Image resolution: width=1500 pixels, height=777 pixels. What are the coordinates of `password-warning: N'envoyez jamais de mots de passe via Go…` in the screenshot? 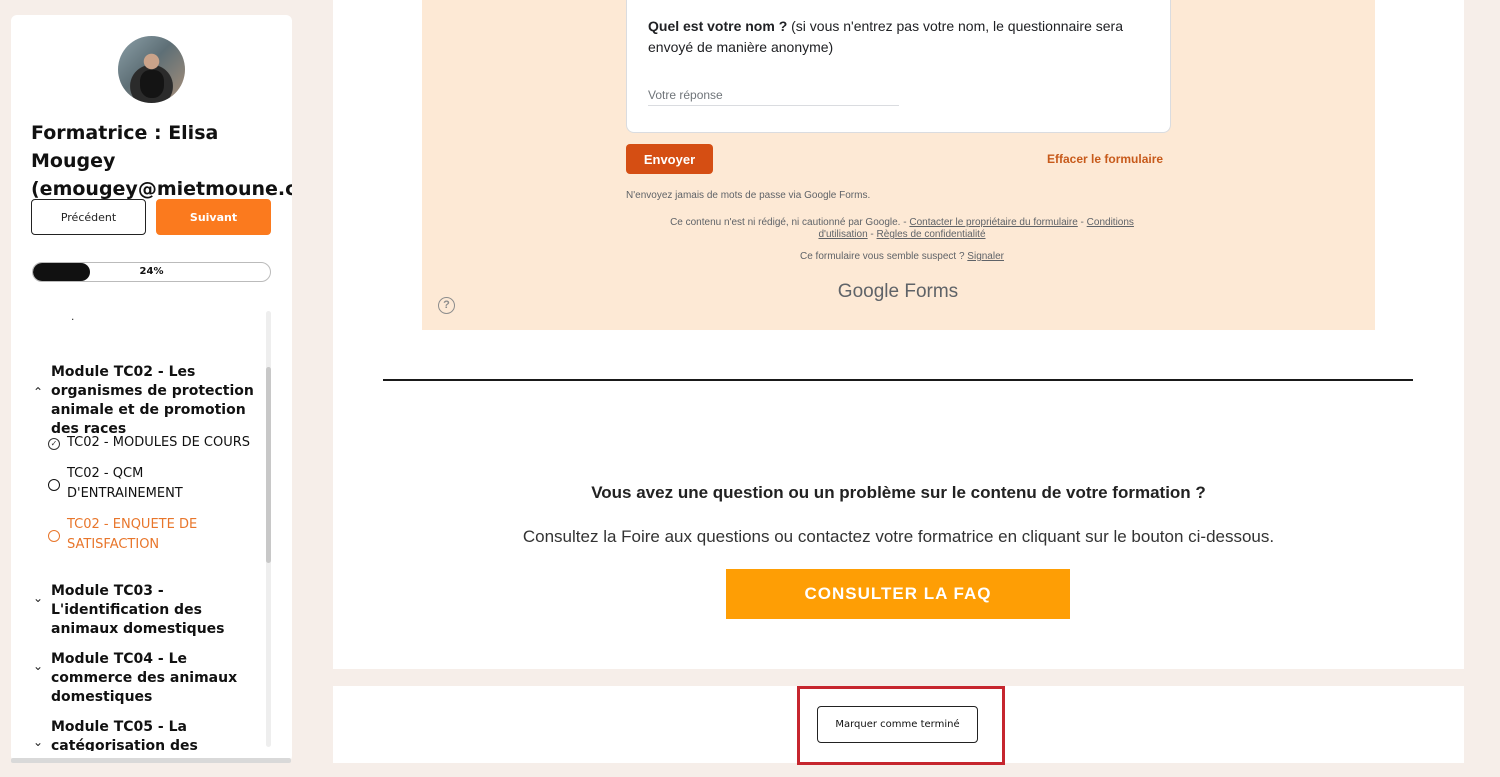 It's located at (748, 195).